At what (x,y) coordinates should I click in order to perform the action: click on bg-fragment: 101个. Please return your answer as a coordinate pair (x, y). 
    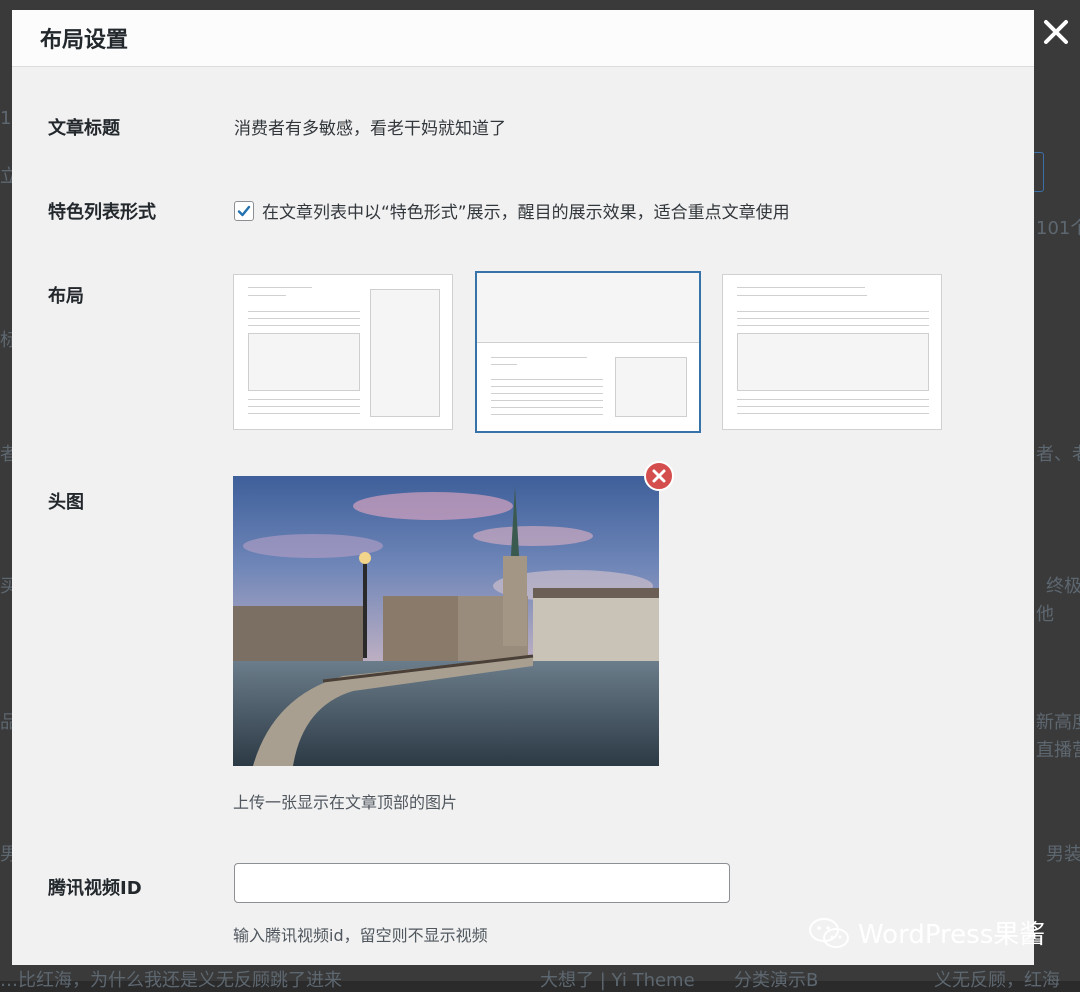
    Looking at the image, I should click on (1058, 228).